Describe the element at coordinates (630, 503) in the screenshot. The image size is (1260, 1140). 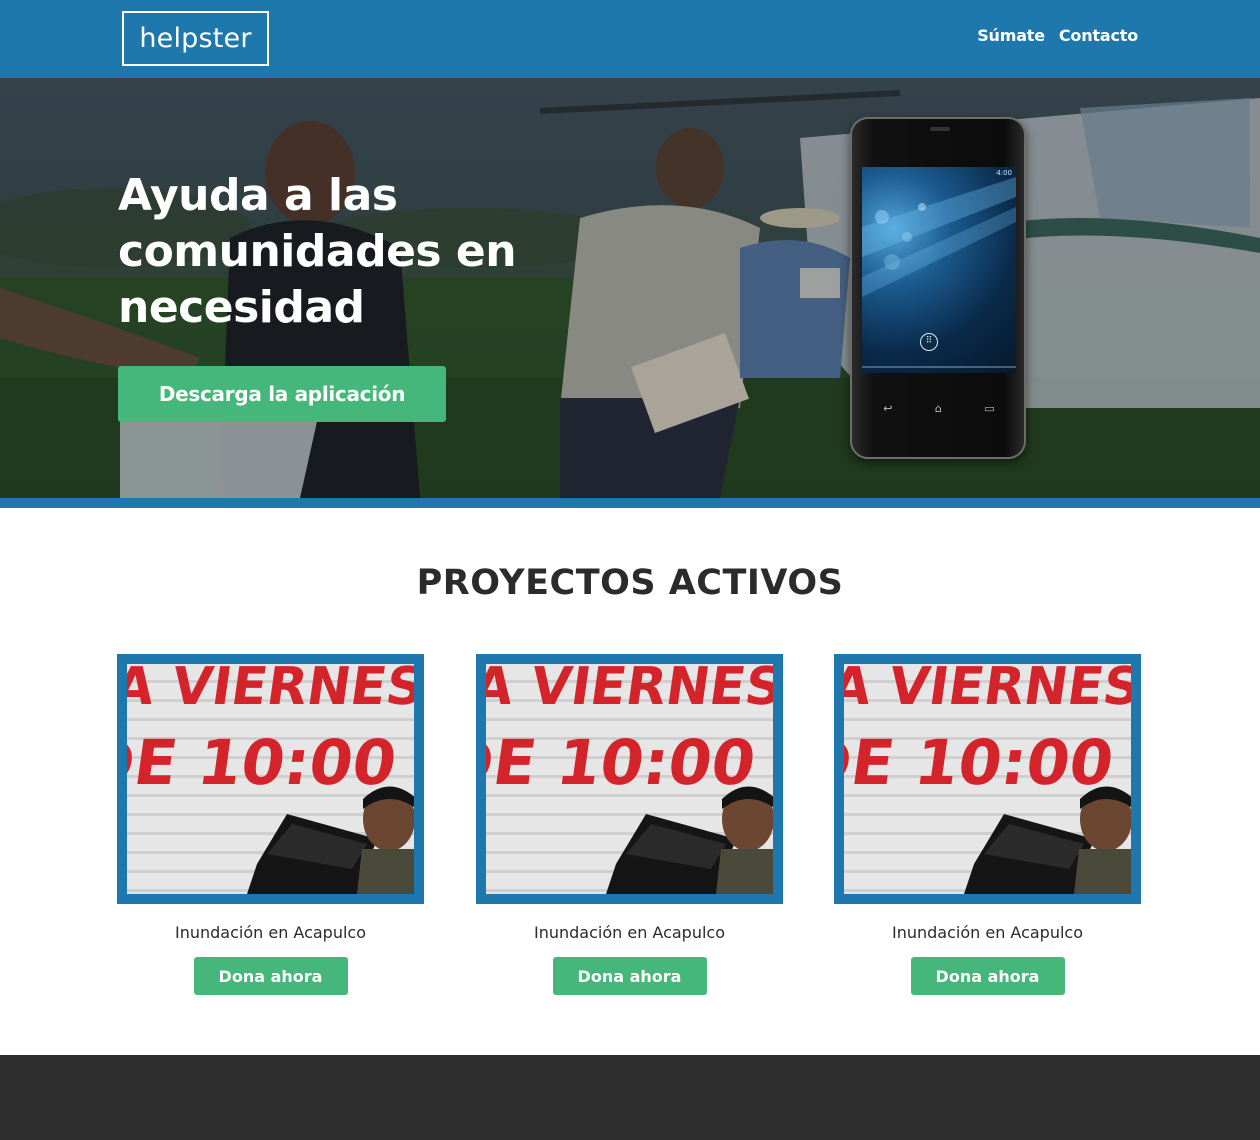
I see `hero-divider` at that location.